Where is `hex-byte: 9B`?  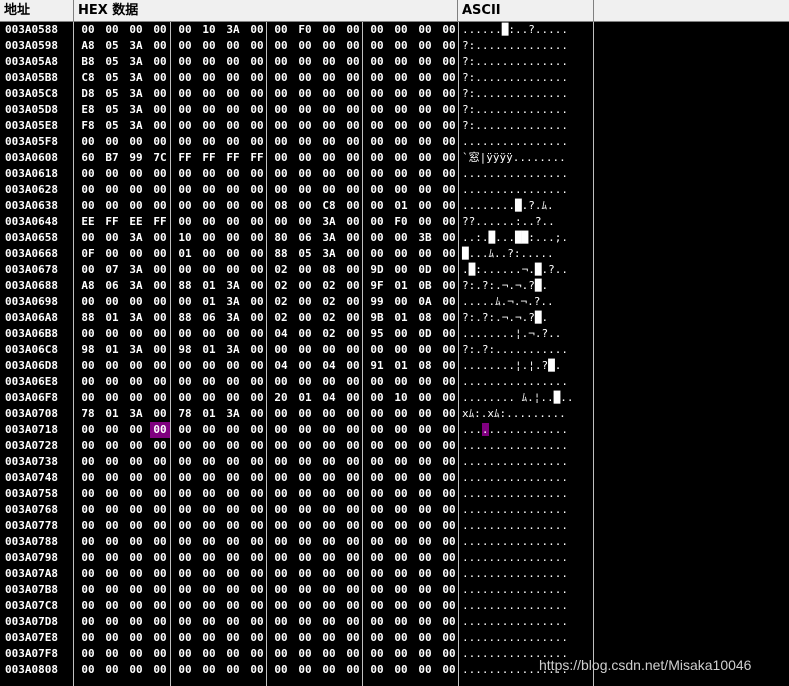
hex-byte: 9B is located at coordinates (377, 318).